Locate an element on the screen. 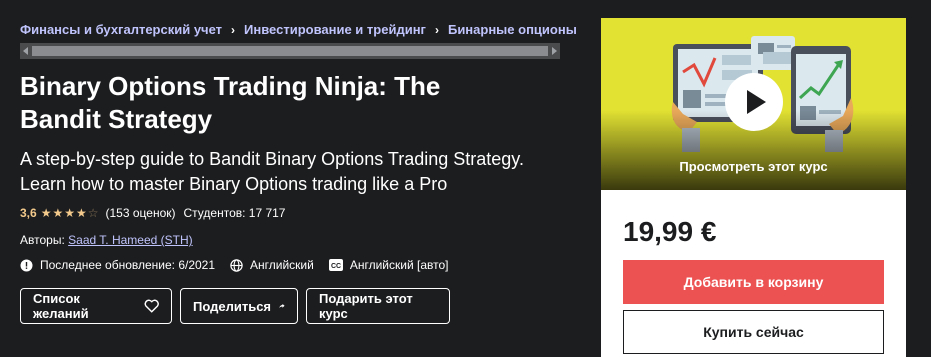 The image size is (931, 357). share-arrow-icon is located at coordinates (282, 306).